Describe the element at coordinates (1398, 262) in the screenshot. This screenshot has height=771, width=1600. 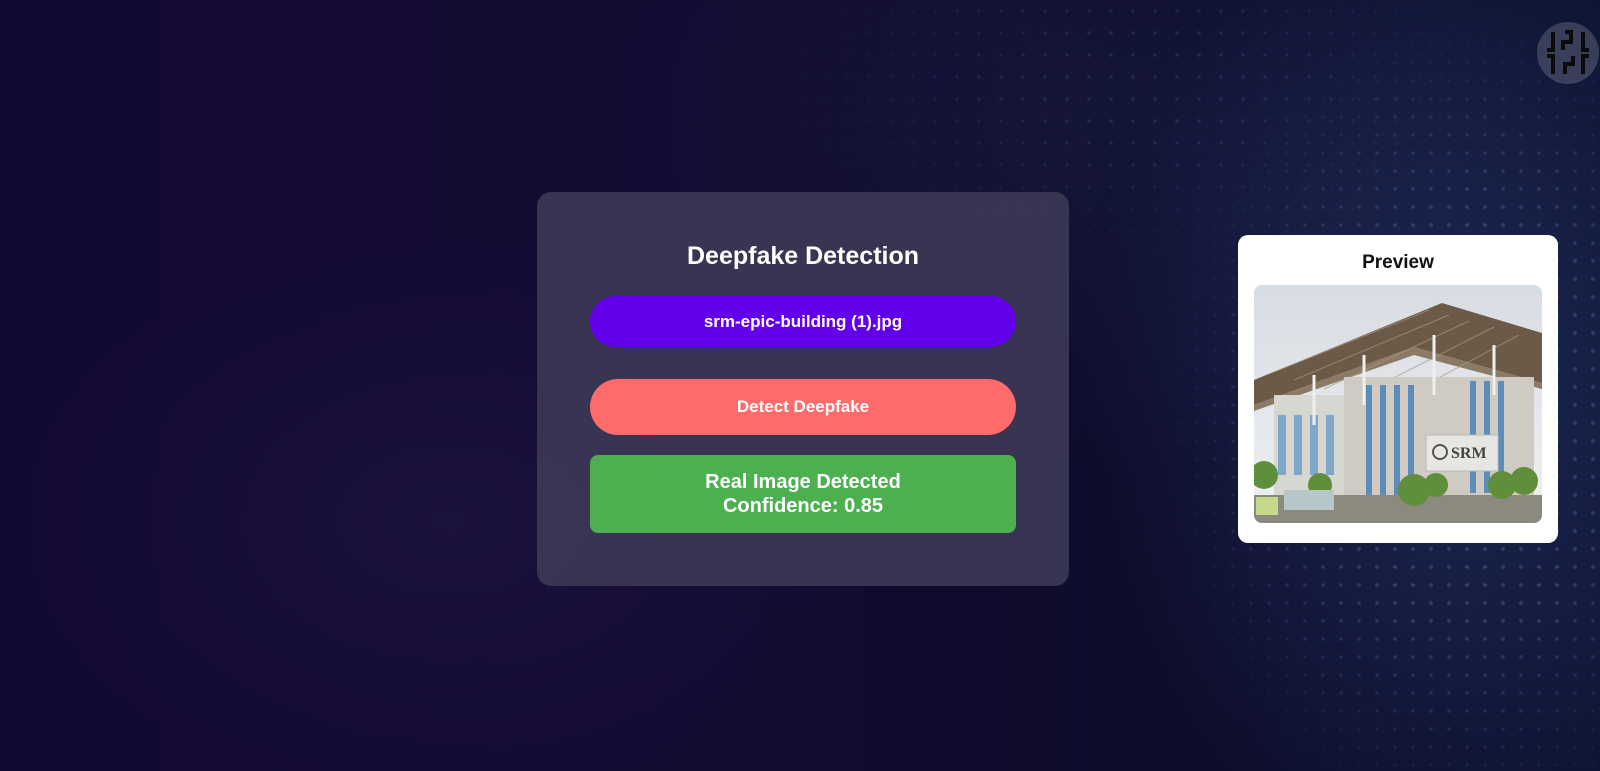
I see `preview-title: Preview` at that location.